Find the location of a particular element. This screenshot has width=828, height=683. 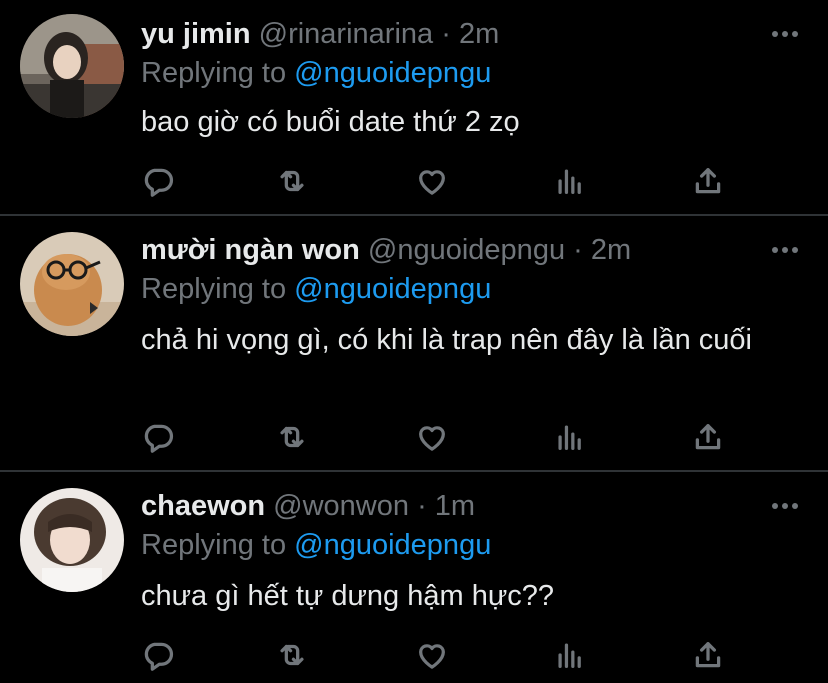

timestamp: 1m is located at coordinates (455, 506).